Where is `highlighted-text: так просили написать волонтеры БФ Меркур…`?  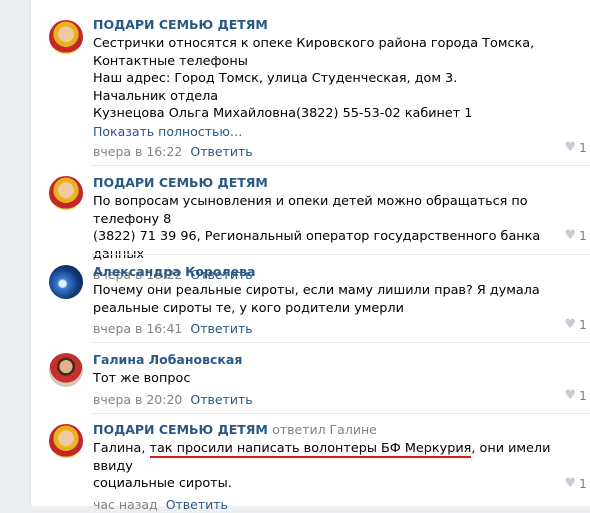
highlighted-text: так просили написать волонтеры БФ Меркур… is located at coordinates (310, 449).